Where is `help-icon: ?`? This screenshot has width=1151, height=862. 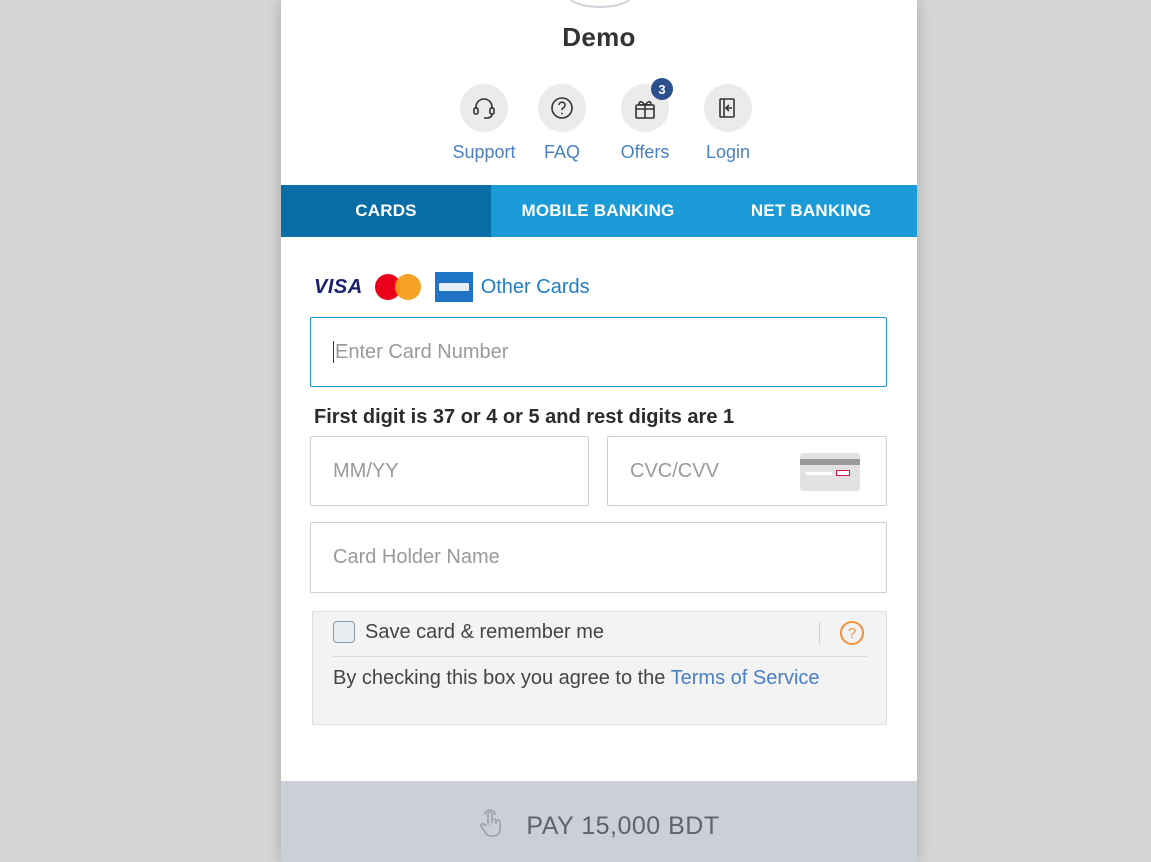
help-icon: ? is located at coordinates (852, 633).